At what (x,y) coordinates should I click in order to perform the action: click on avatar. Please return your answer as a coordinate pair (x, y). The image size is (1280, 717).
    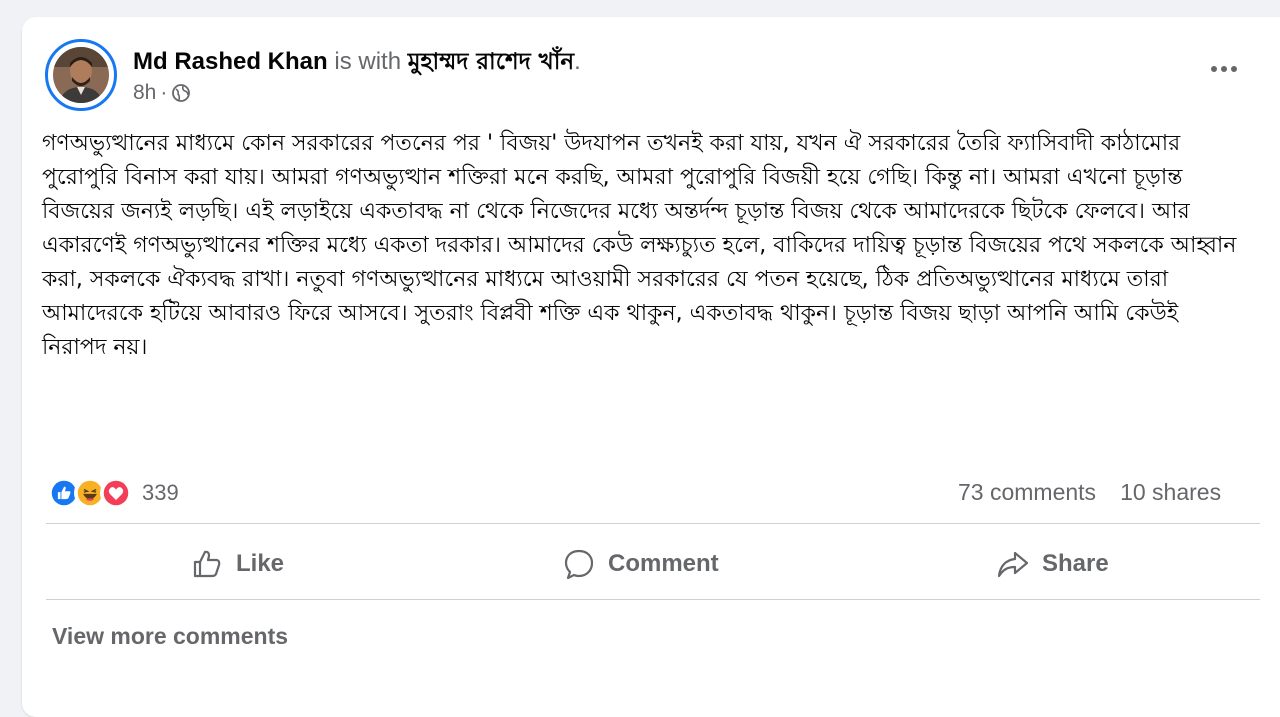
    Looking at the image, I should click on (81, 75).